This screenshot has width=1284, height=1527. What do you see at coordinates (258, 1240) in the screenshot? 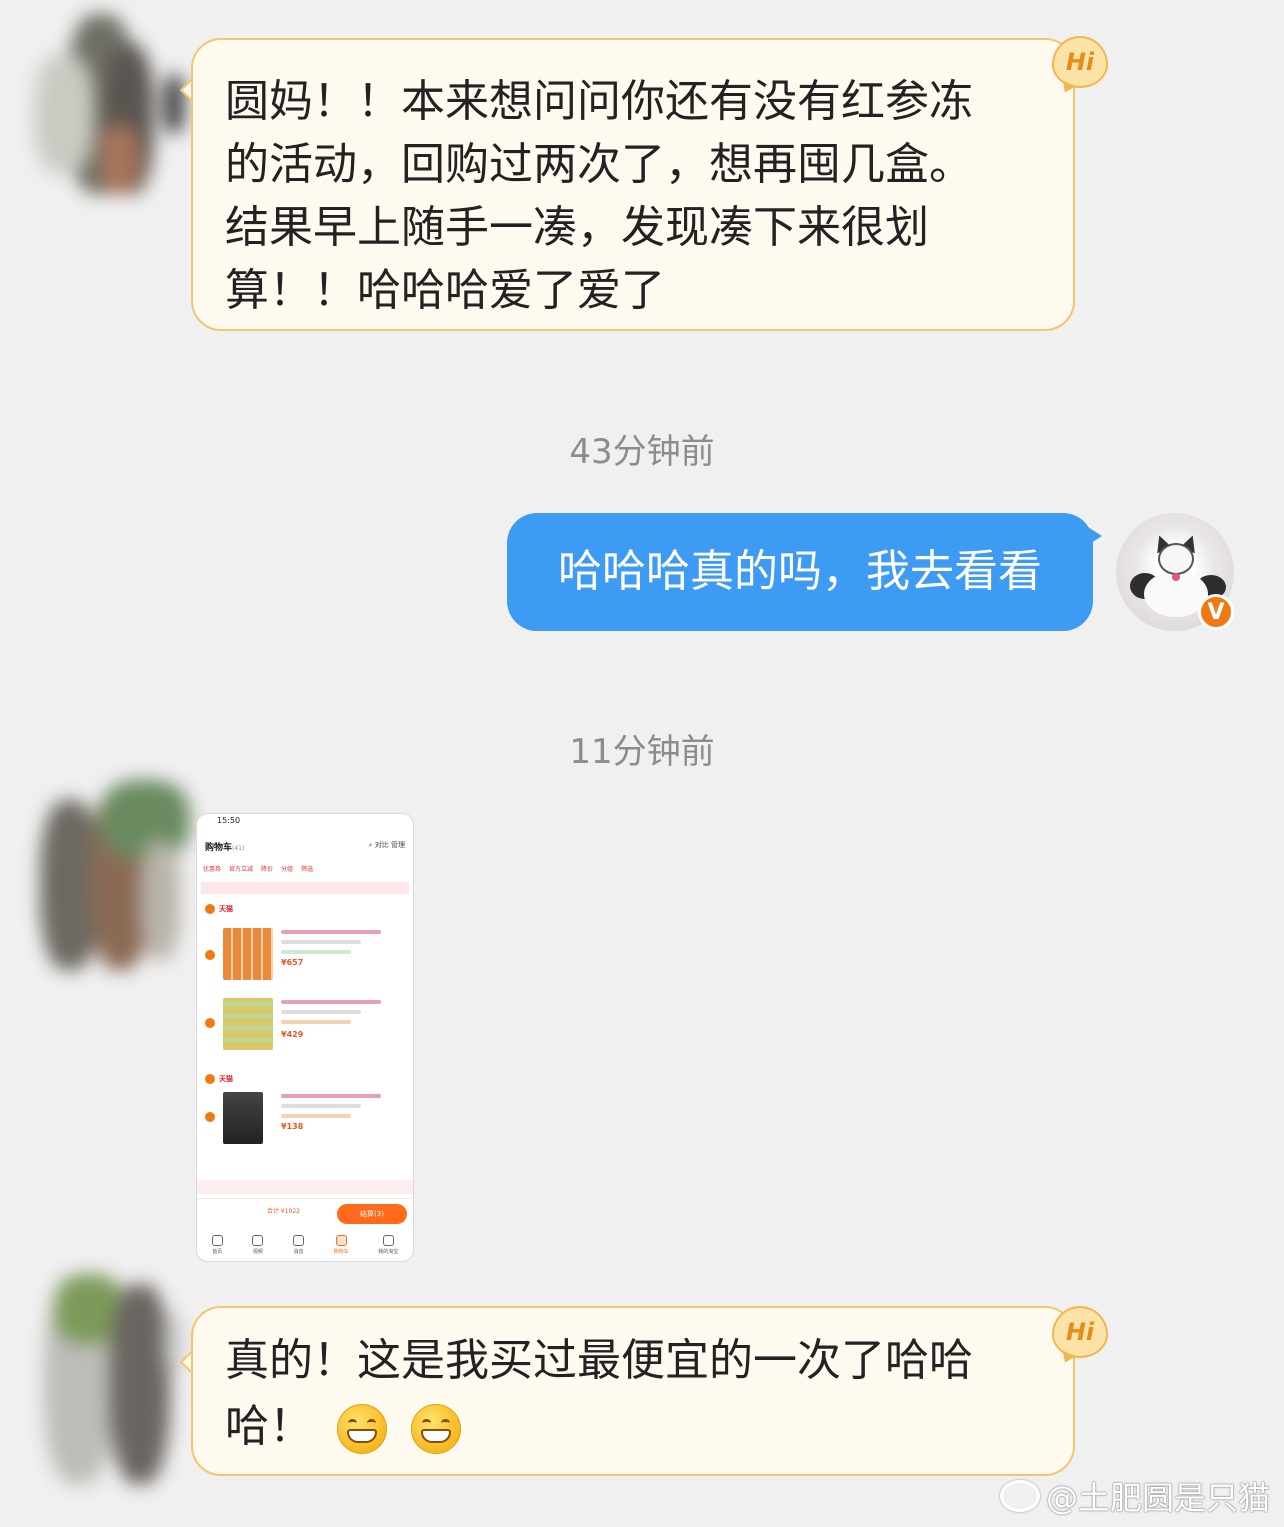
I see `video-icon` at bounding box center [258, 1240].